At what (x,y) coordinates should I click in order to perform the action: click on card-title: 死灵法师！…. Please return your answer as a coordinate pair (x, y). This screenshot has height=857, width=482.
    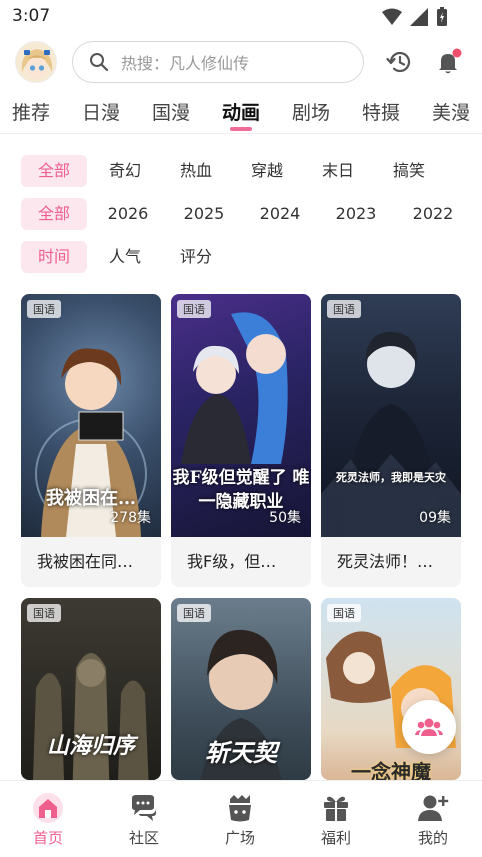
    Looking at the image, I should click on (385, 561).